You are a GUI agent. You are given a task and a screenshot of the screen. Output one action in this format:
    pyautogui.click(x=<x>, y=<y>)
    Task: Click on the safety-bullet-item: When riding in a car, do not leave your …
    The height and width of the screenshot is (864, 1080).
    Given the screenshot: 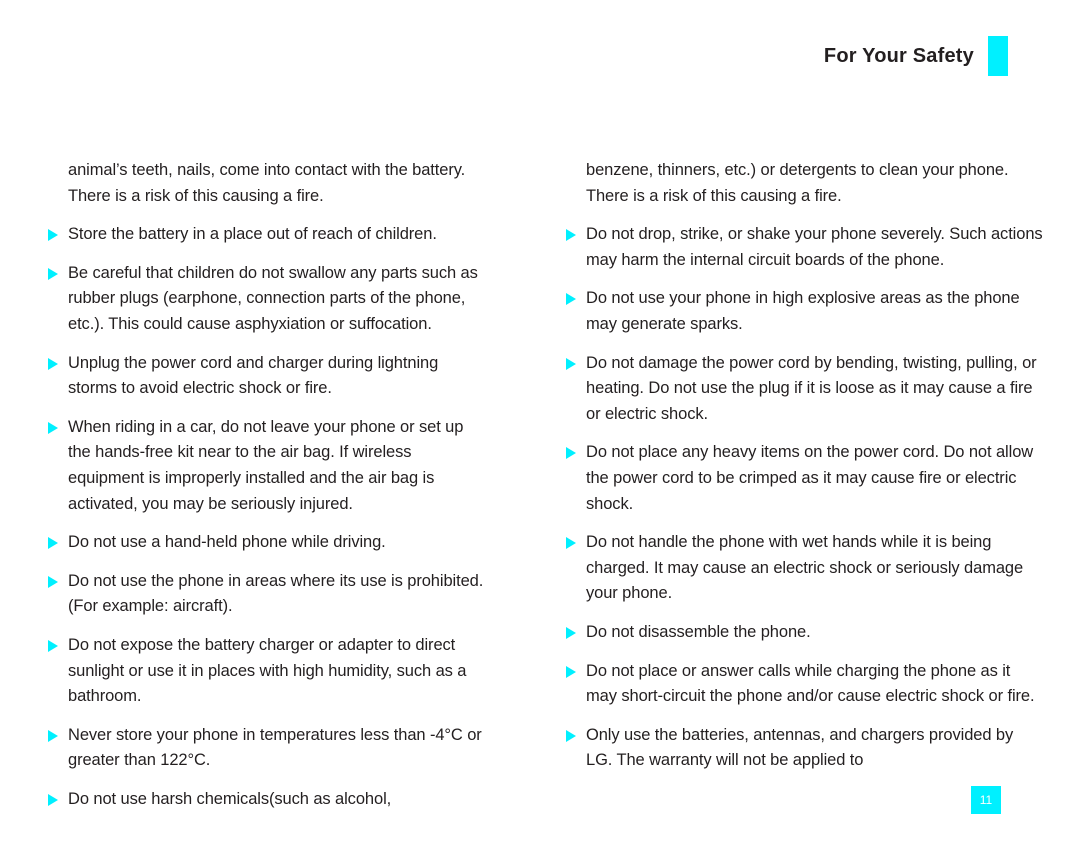 What is the action you would take?
    pyautogui.click(x=269, y=466)
    